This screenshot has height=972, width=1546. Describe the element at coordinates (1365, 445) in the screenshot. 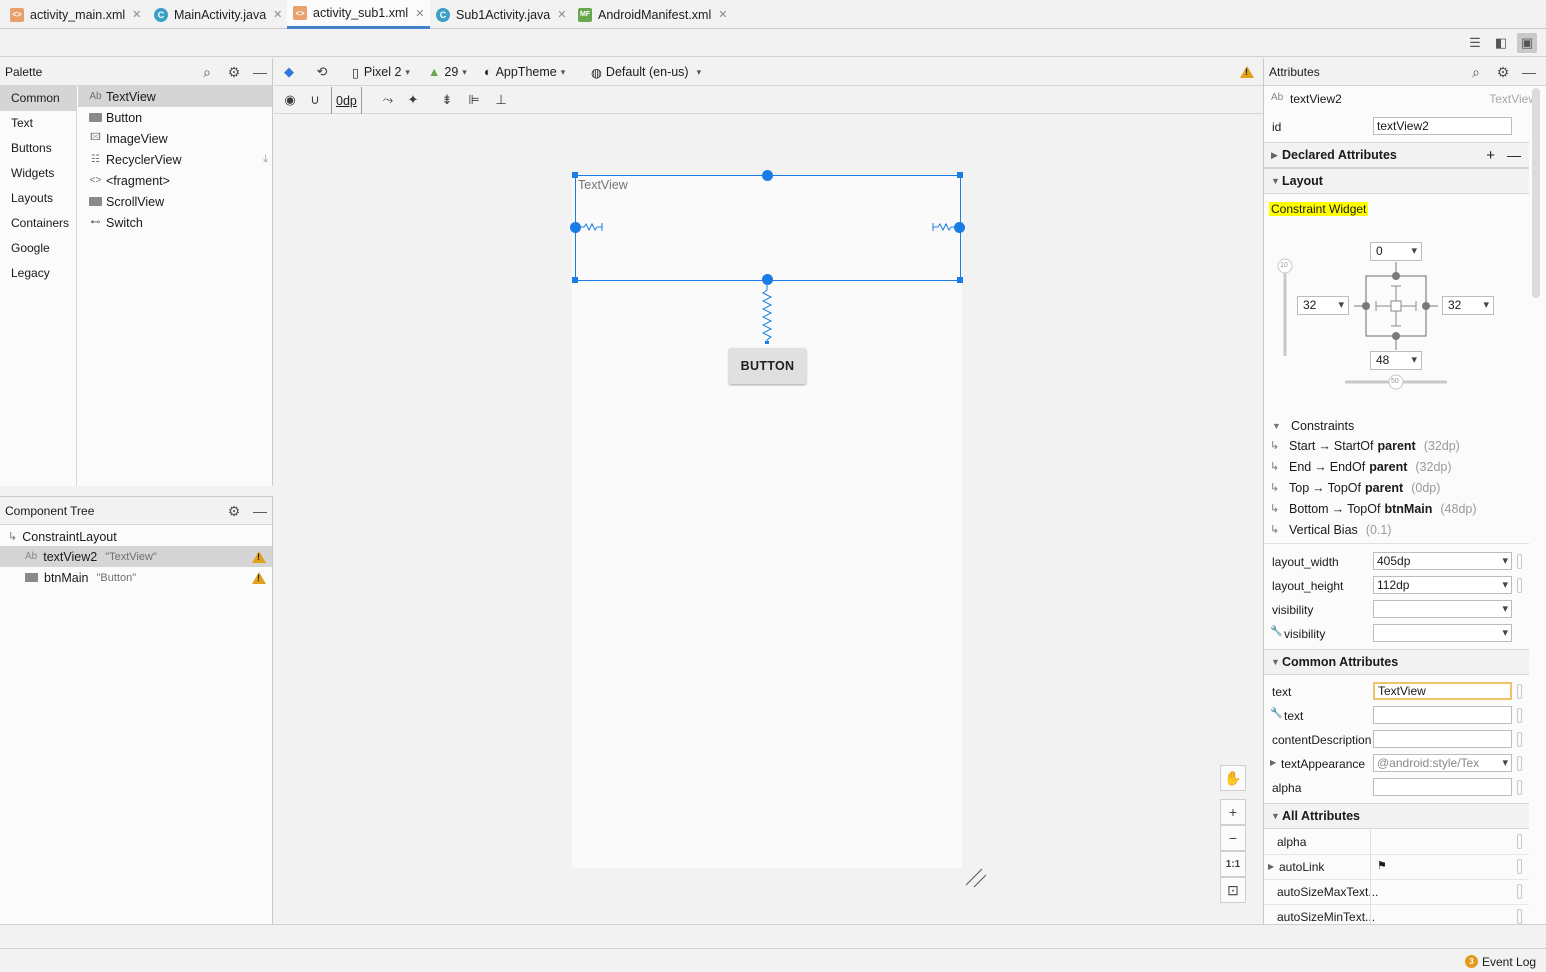

I see `constraint-row: ↳ Start → StartOf parent (32dp)` at that location.